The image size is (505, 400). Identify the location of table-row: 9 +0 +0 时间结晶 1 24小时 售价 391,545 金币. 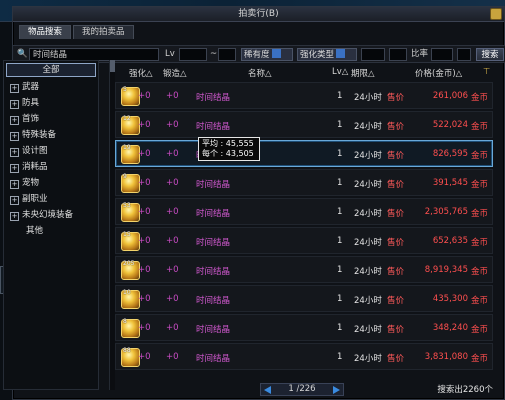
(304, 182).